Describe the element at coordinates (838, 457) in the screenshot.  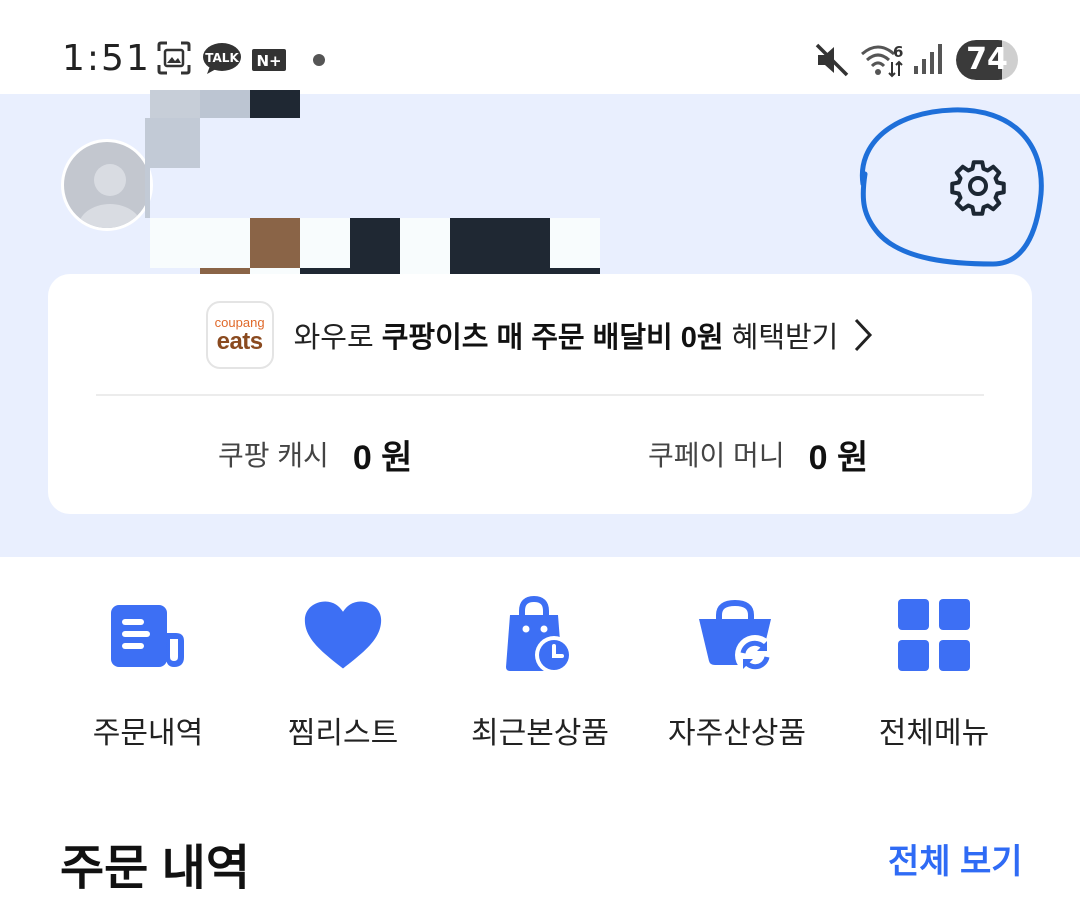
I see `coupay-money-value: 0 원` at that location.